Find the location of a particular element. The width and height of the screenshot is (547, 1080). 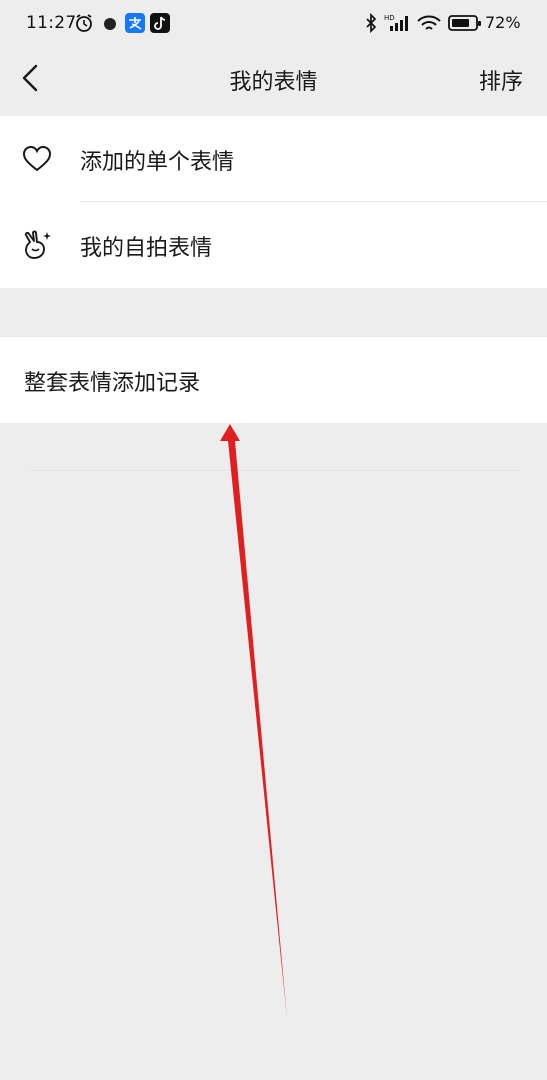

annotation-arrow is located at coordinates (253, 721).